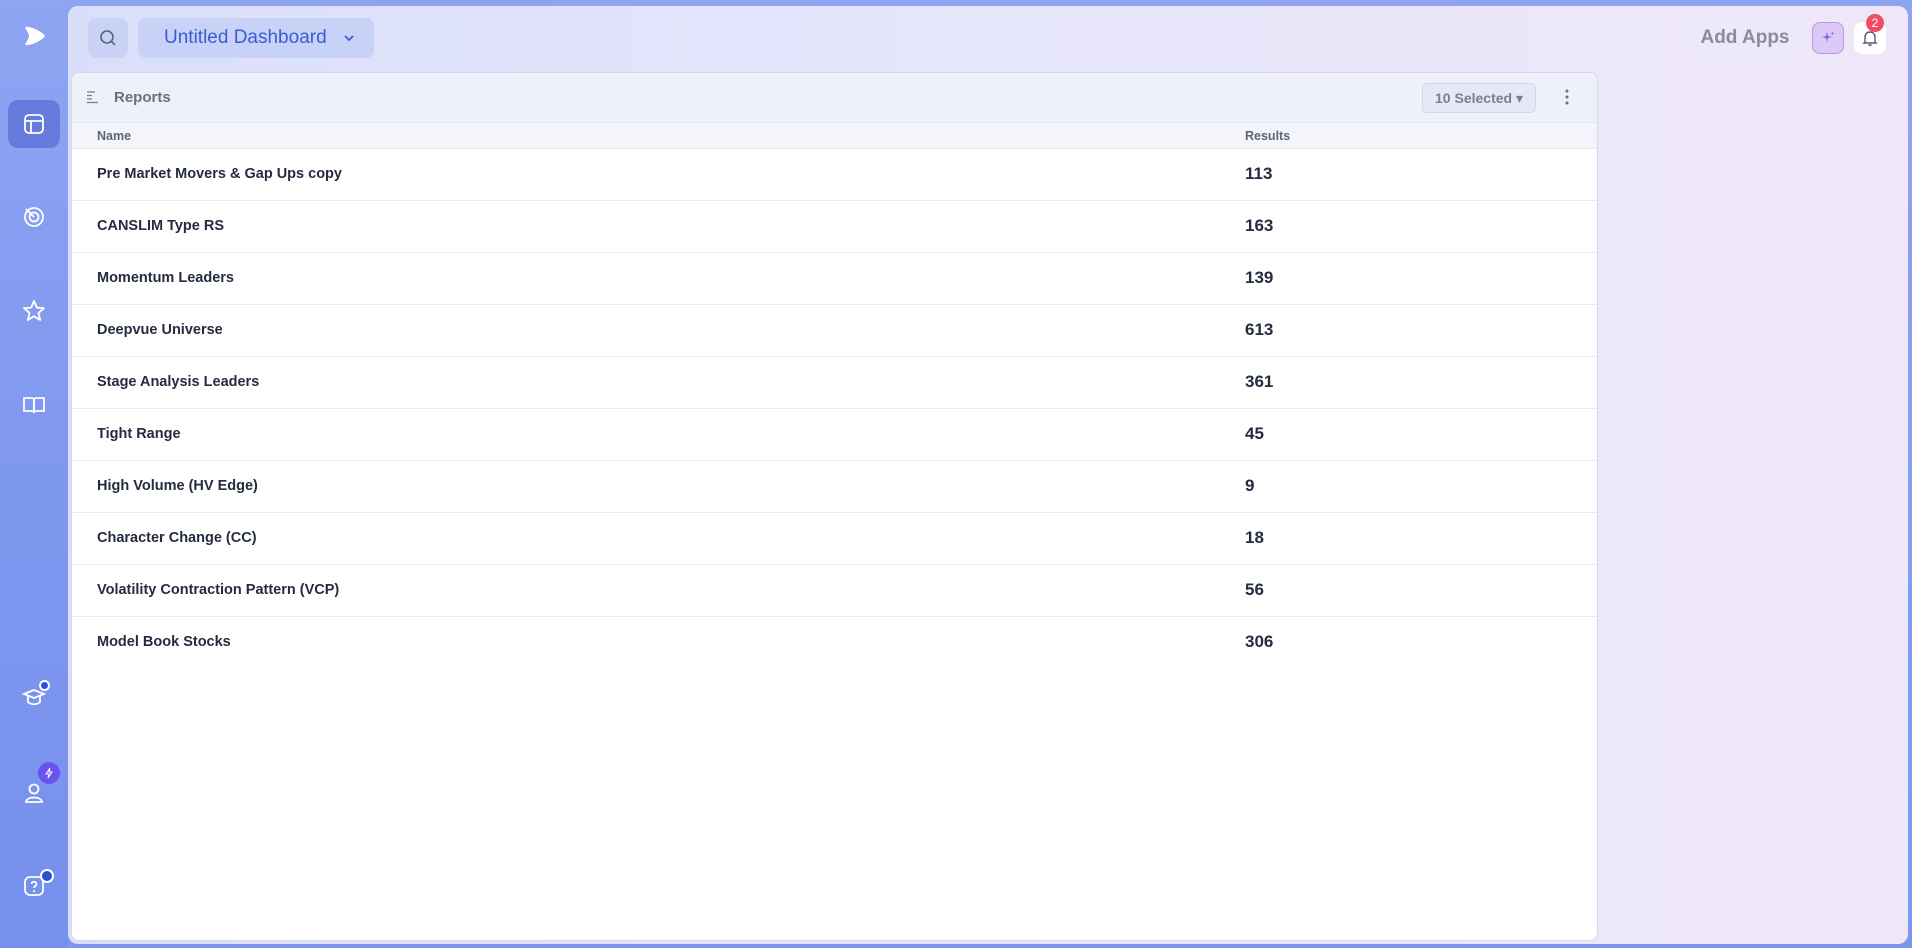  What do you see at coordinates (1267, 136) in the screenshot?
I see `column-header-results: Results` at bounding box center [1267, 136].